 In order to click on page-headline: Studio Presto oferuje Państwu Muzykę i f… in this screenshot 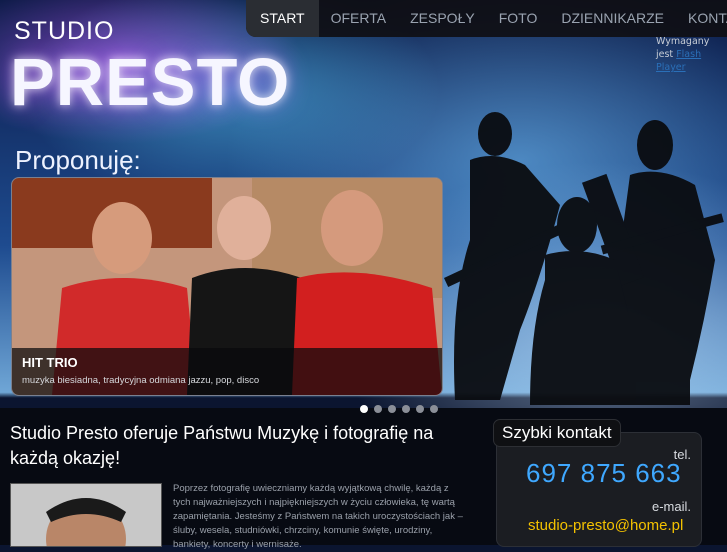, I will do `click(222, 445)`.